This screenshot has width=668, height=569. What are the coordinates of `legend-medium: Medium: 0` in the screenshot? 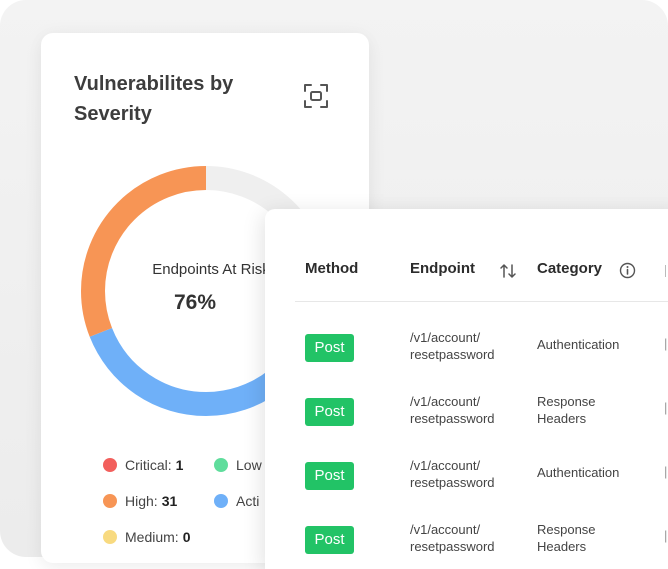 It's located at (146, 537).